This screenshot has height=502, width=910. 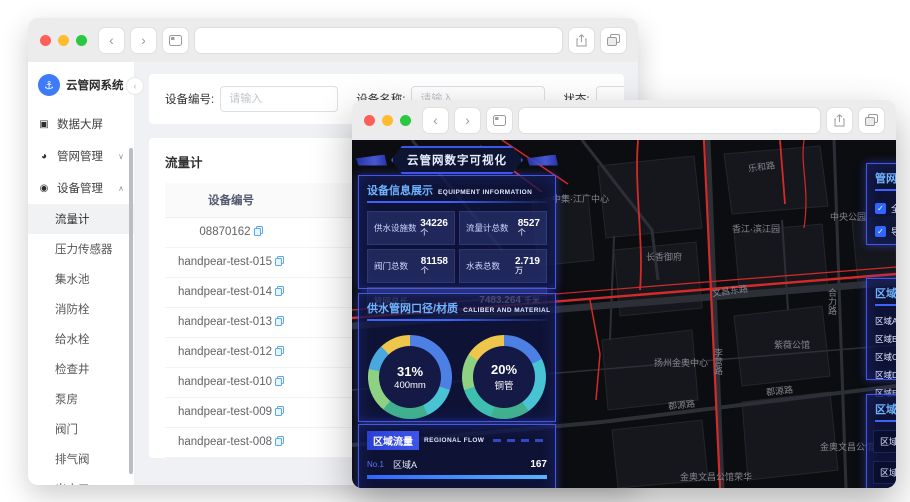 What do you see at coordinates (885, 321) in the screenshot?
I see `legend-label: 区域A` at bounding box center [885, 321].